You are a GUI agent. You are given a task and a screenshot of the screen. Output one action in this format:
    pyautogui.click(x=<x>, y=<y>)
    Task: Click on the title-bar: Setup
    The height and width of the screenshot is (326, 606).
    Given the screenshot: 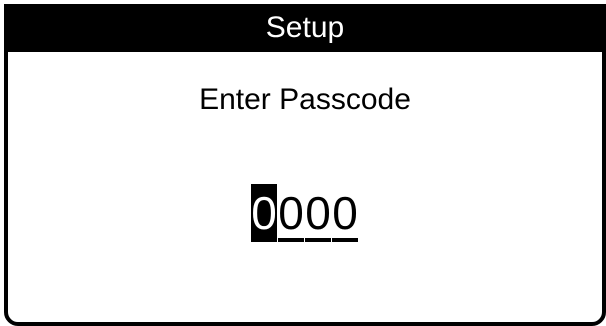 What is the action you would take?
    pyautogui.click(x=305, y=30)
    